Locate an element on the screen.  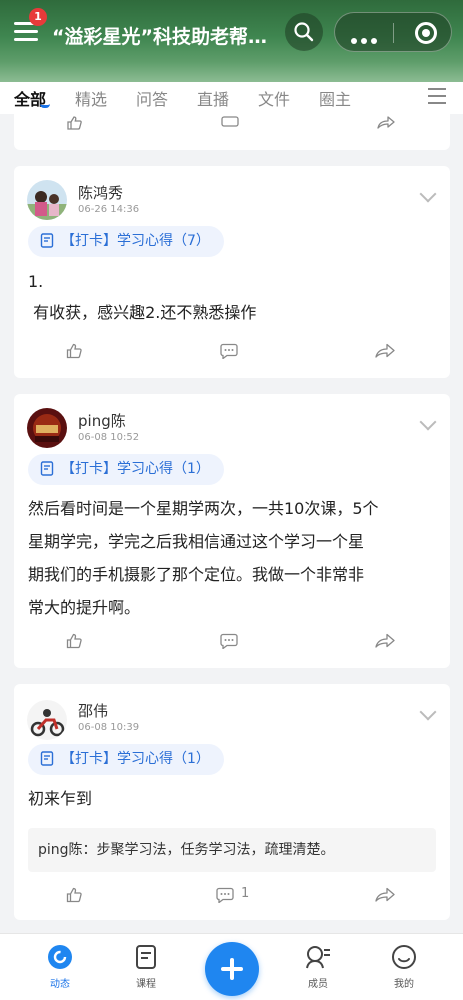
nav-label: 课程 is located at coordinates (146, 984).